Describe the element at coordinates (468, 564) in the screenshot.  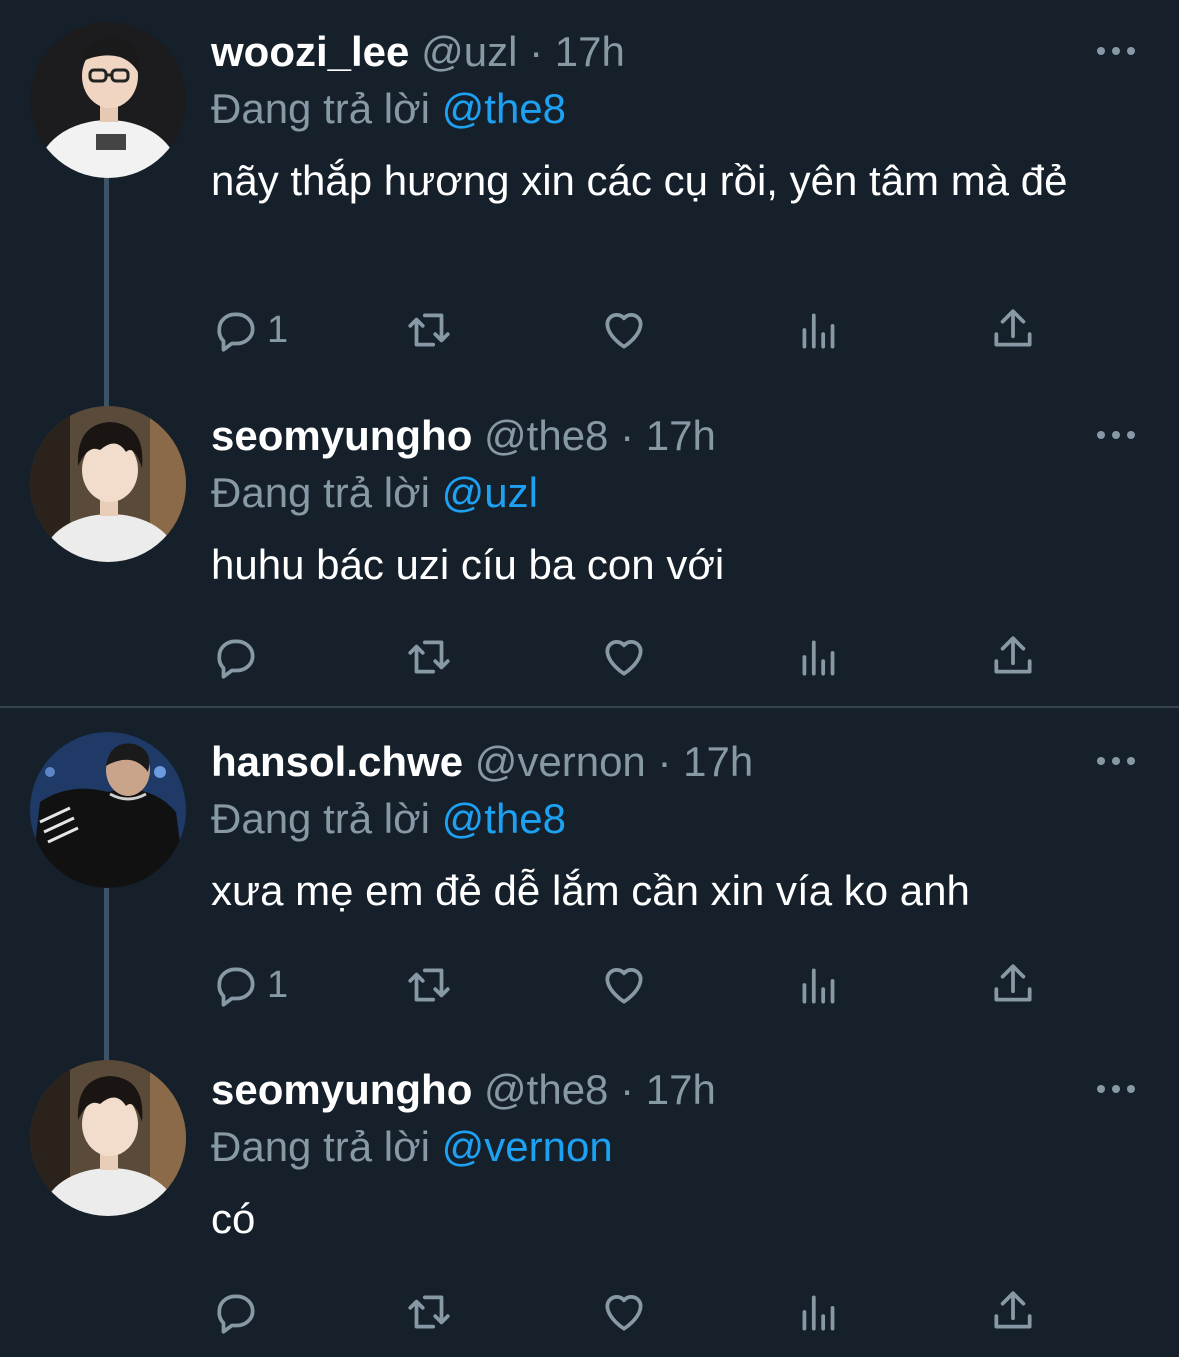
I see `tweet-text: huhu bác uzi cíu ba con với` at that location.